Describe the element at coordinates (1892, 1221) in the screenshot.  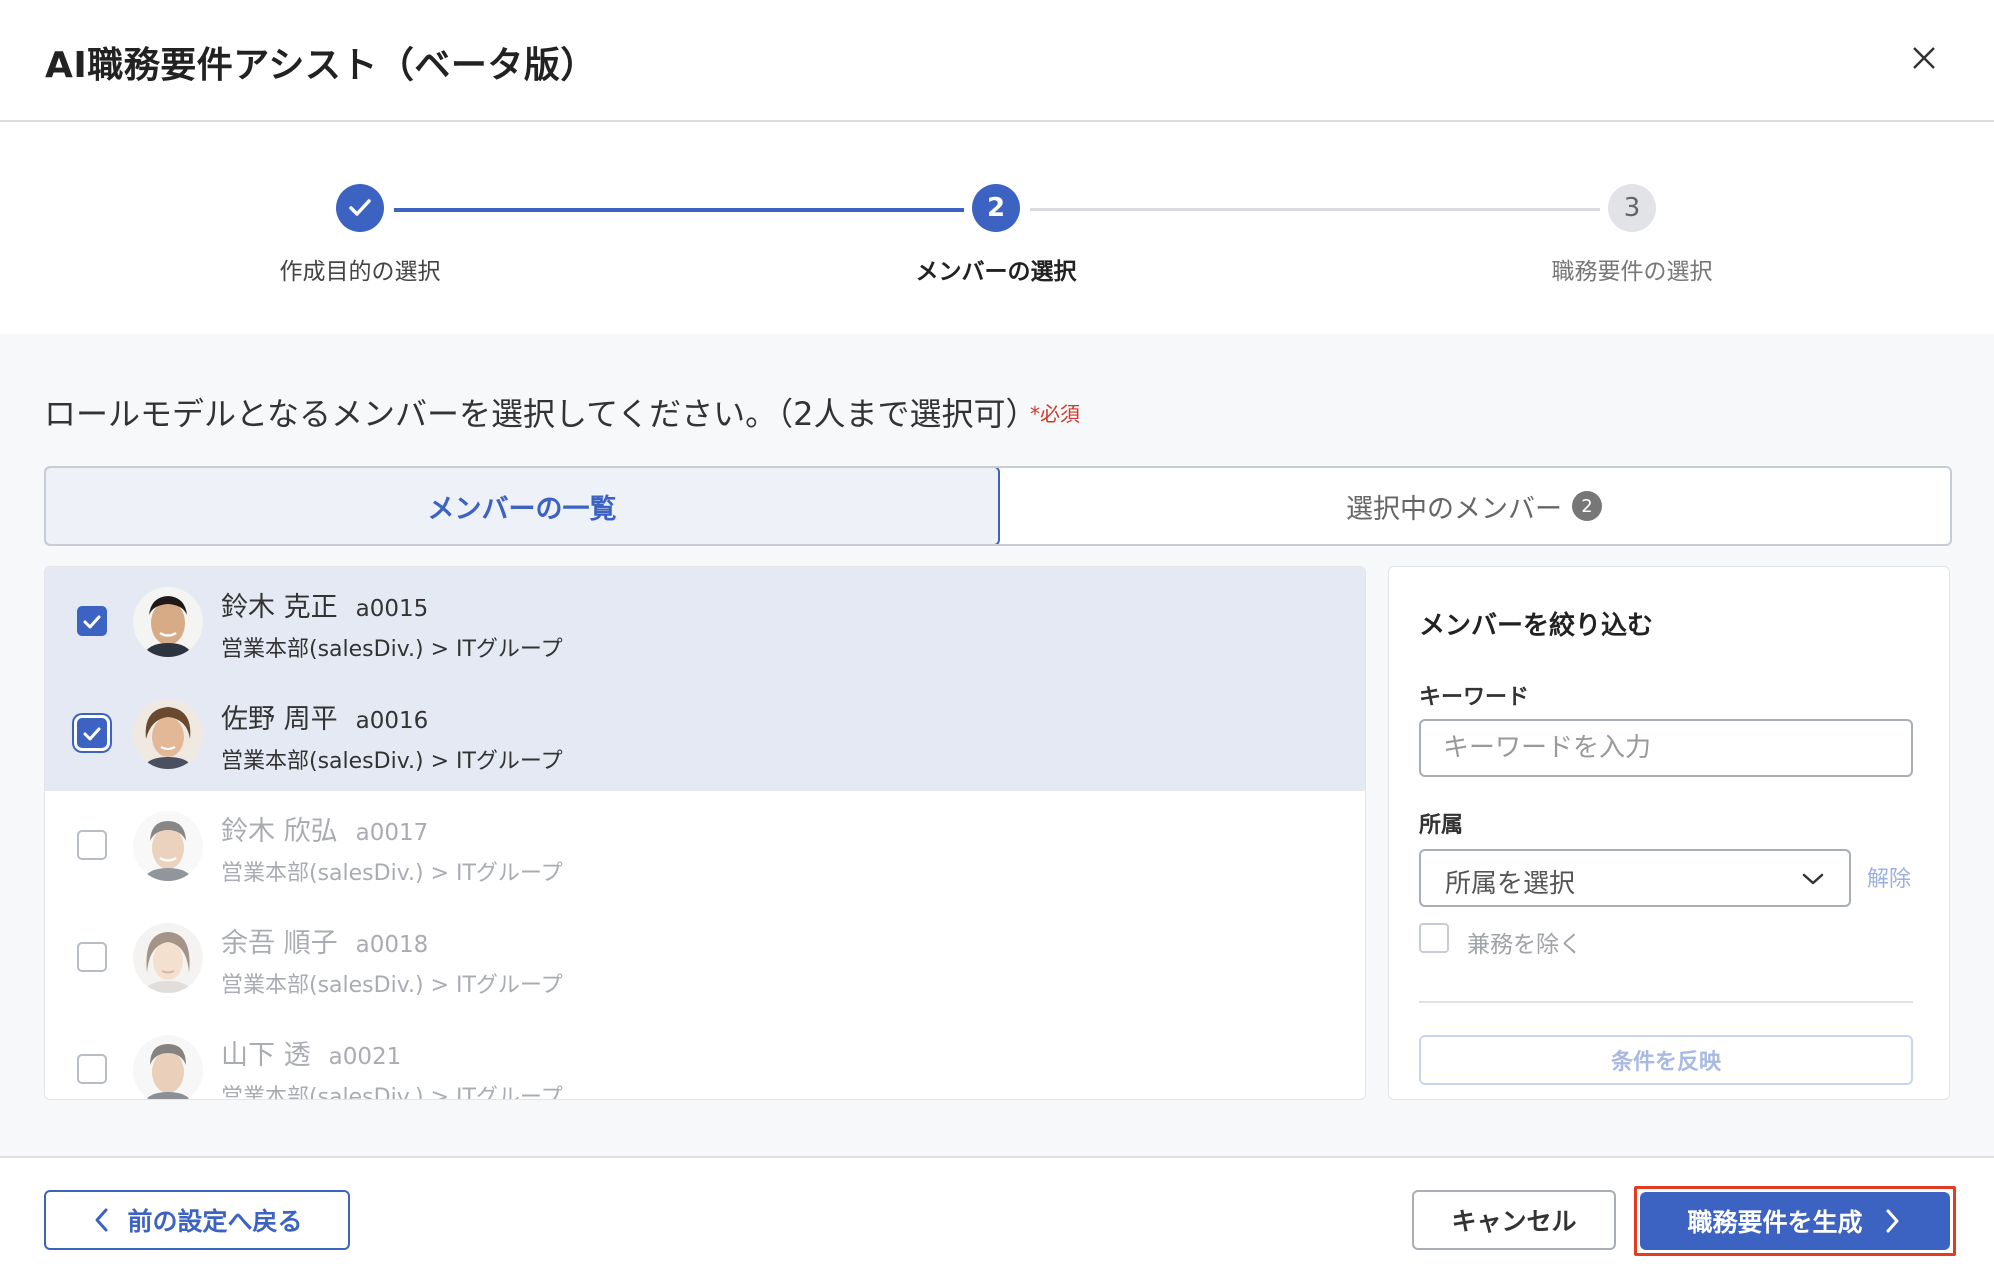
I see `chevron-right-icon` at that location.